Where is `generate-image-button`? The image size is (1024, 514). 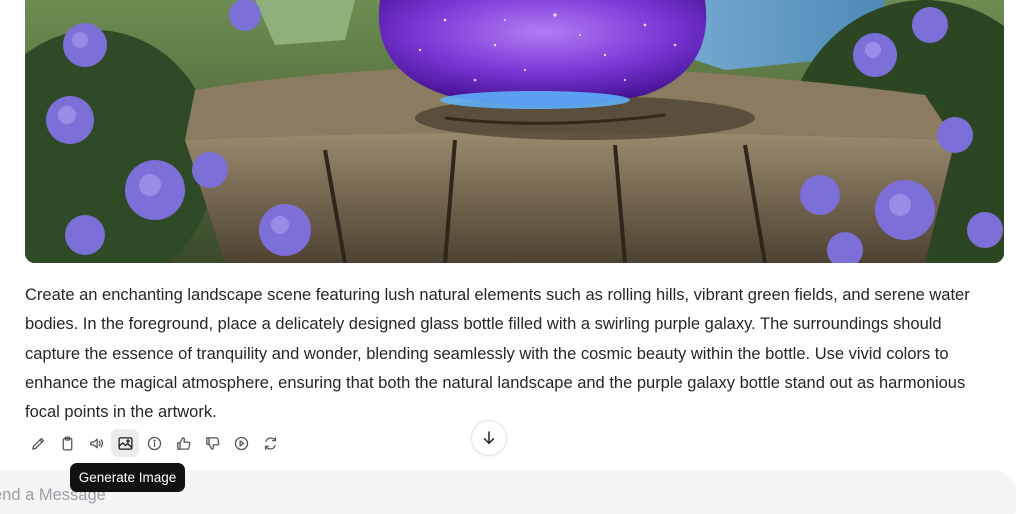
generate-image-button is located at coordinates (125, 443).